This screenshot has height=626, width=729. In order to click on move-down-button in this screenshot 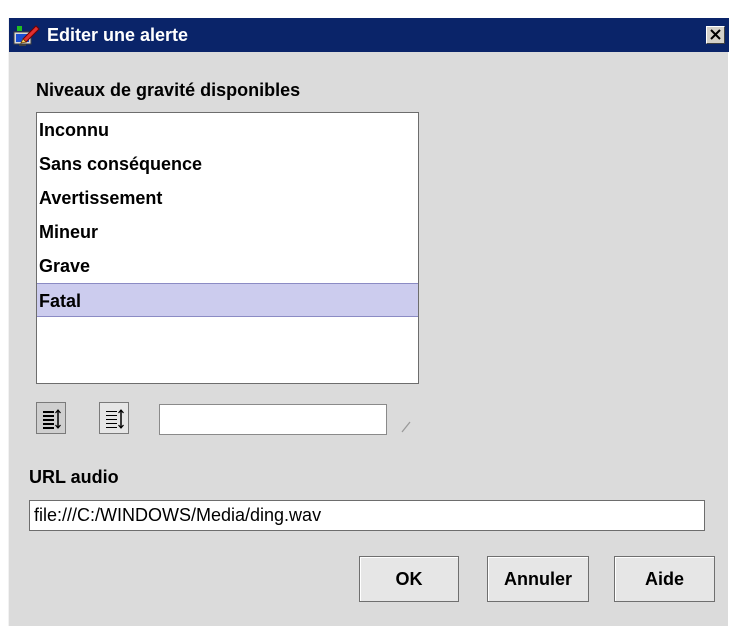, I will do `click(114, 418)`.